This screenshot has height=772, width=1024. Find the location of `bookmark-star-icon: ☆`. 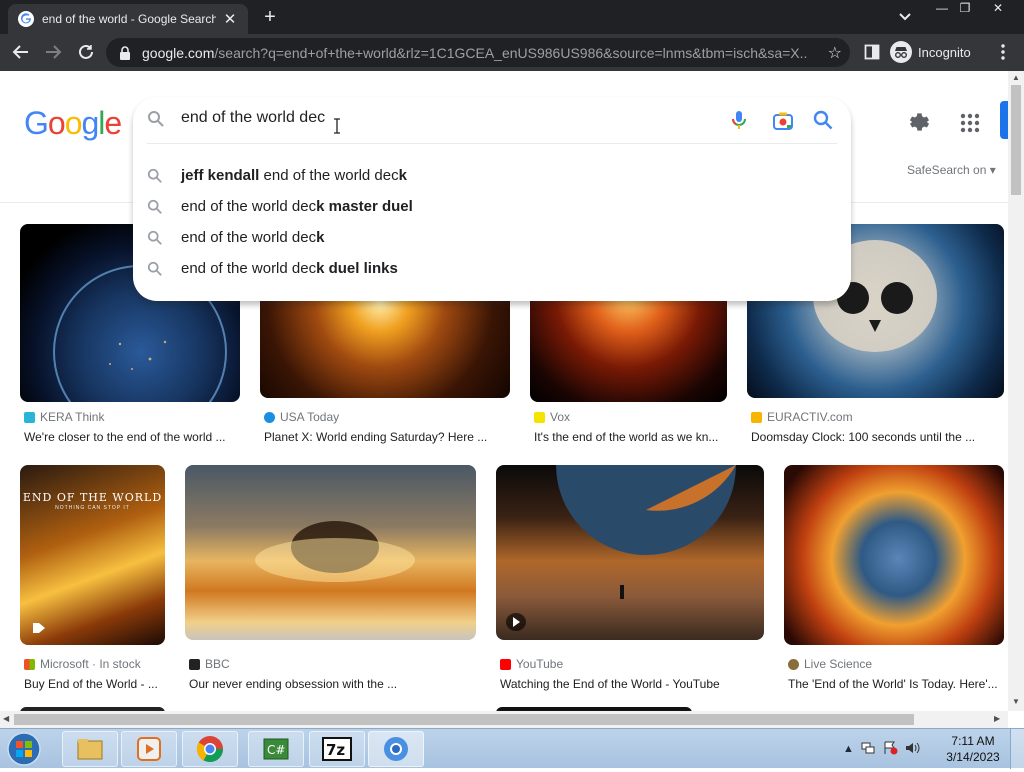

bookmark-star-icon: ☆ is located at coordinates (835, 53).